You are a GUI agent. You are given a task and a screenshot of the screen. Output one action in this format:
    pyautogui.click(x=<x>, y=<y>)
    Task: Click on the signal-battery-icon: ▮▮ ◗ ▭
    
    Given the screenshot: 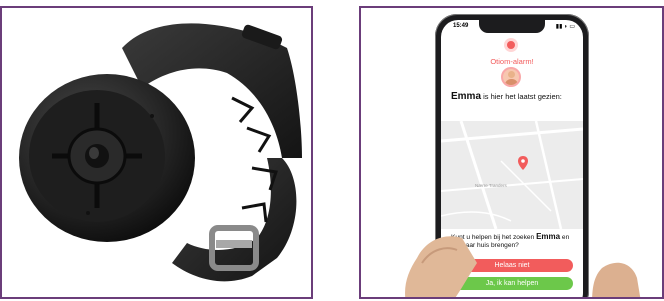 What is the action you would take?
    pyautogui.click(x=565, y=27)
    